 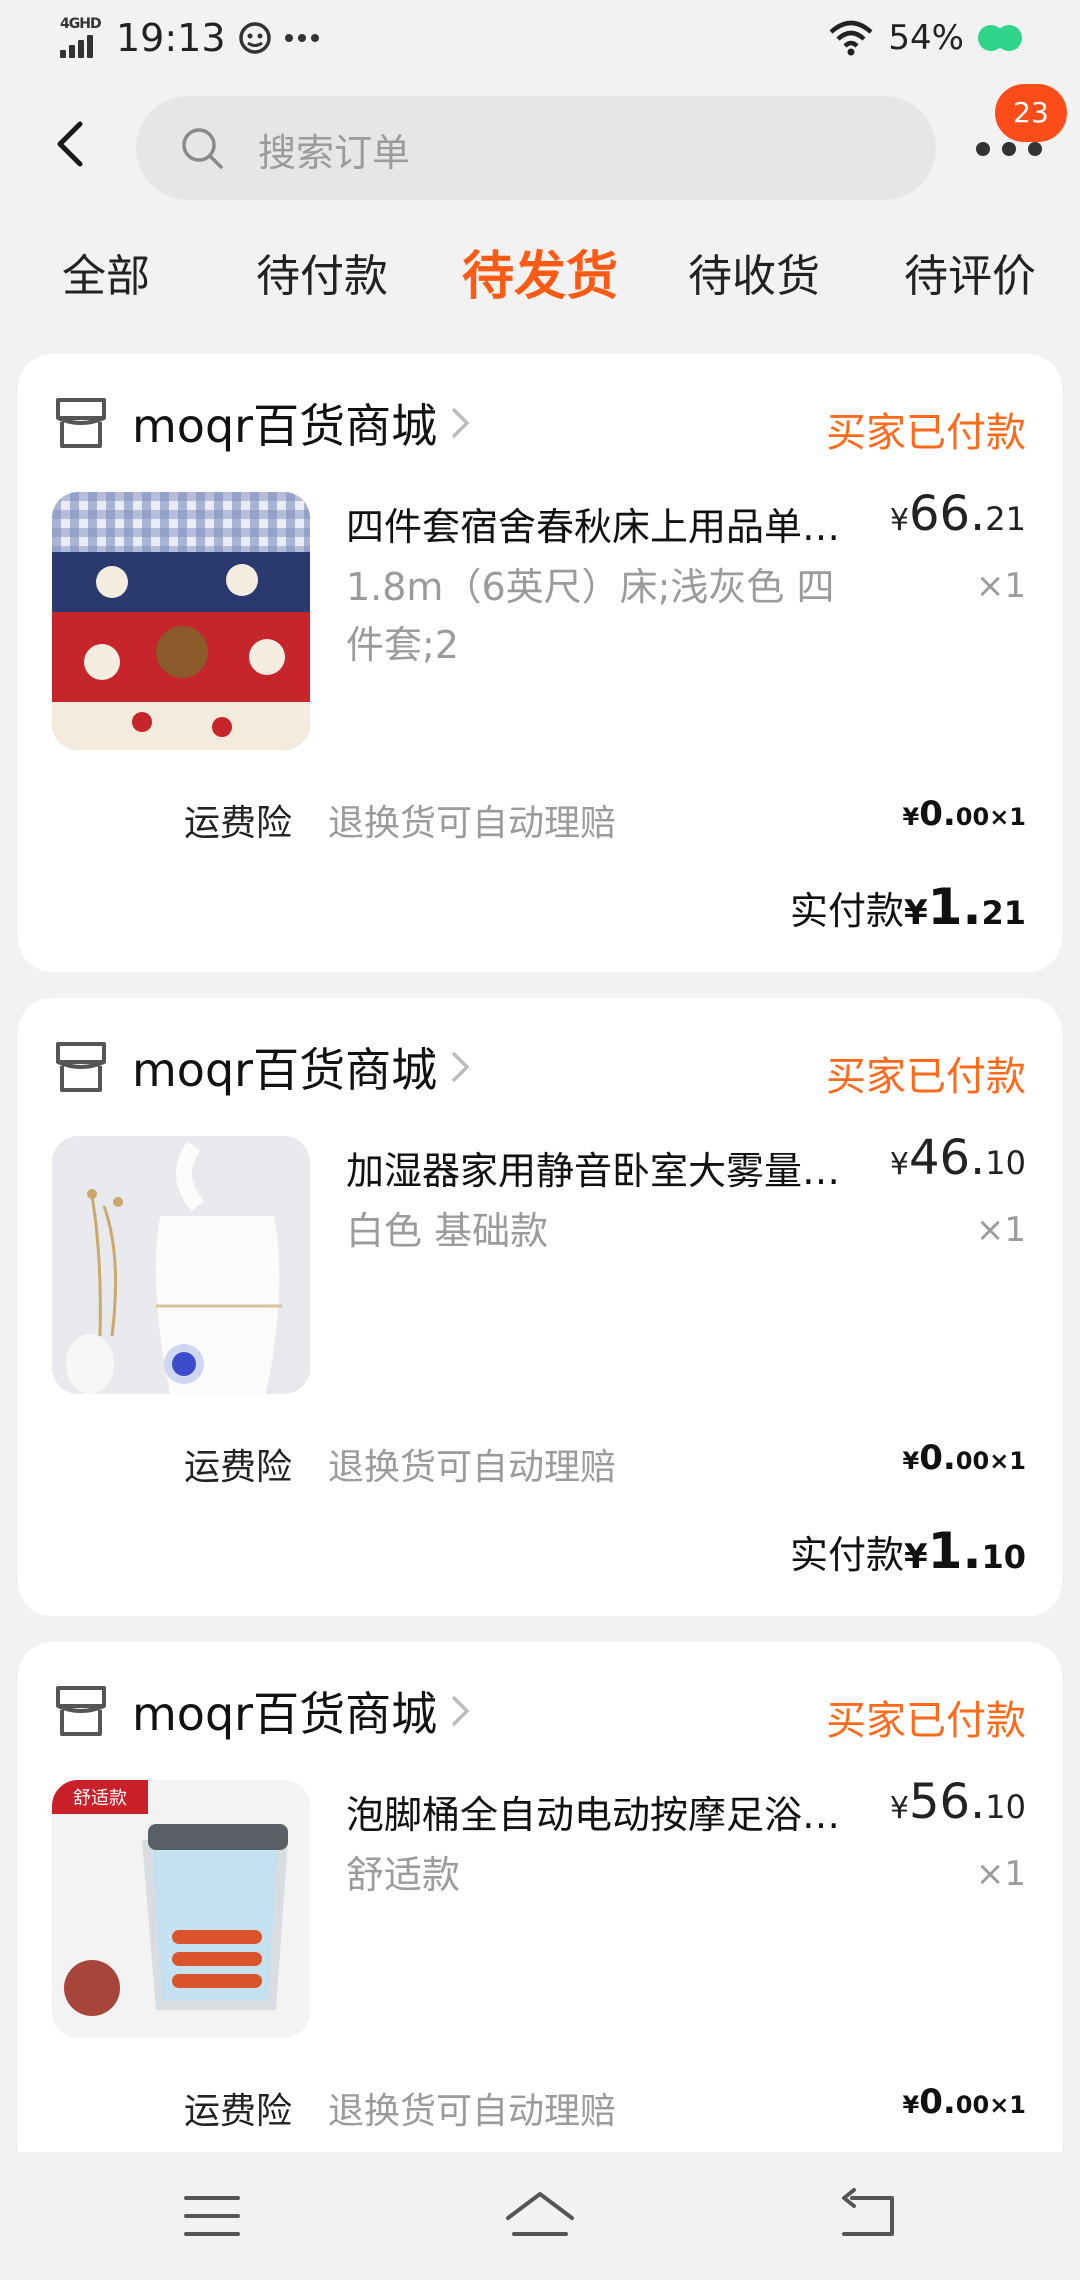 What do you see at coordinates (81, 38) in the screenshot?
I see `cellular-signal-icon: 4GHD` at bounding box center [81, 38].